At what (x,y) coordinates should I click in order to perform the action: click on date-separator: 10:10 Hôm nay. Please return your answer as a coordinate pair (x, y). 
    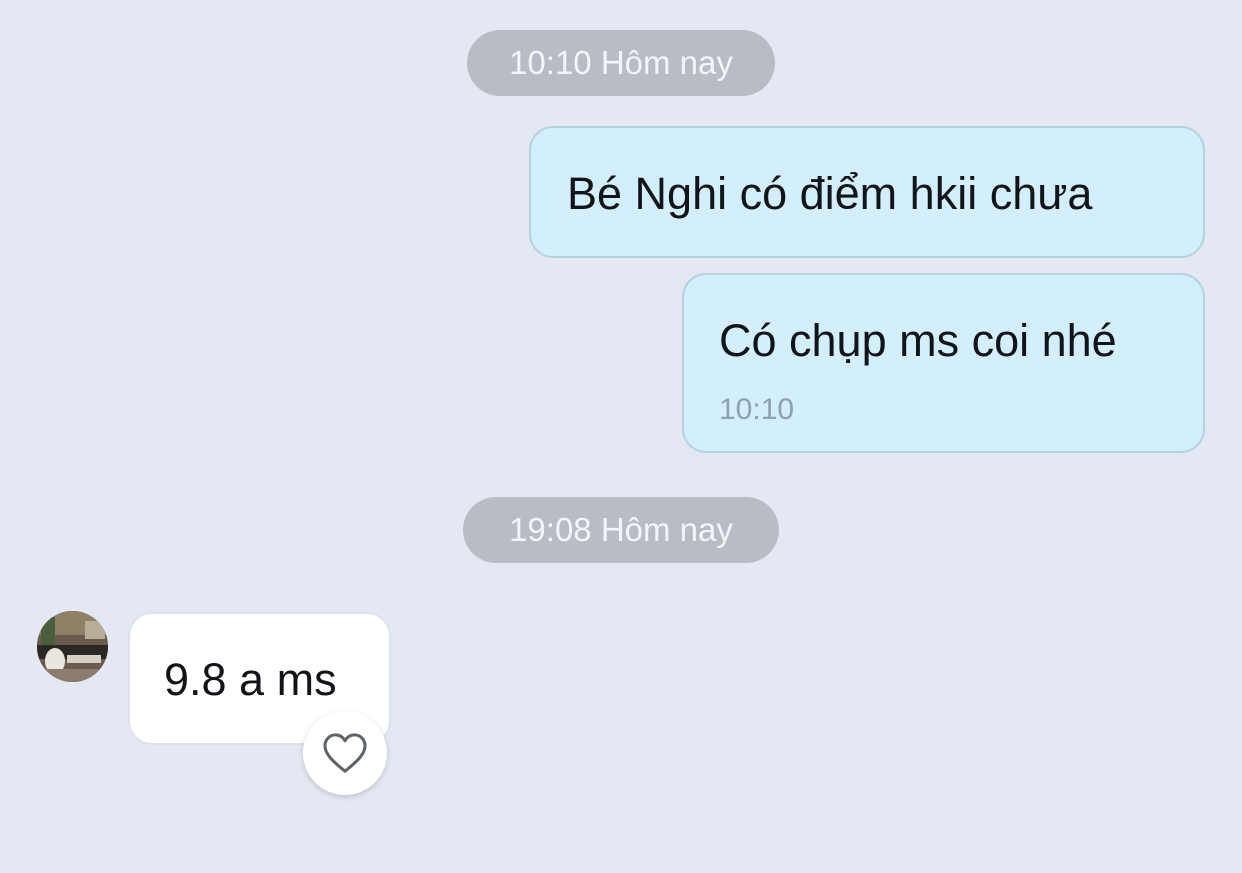
    Looking at the image, I should click on (621, 63).